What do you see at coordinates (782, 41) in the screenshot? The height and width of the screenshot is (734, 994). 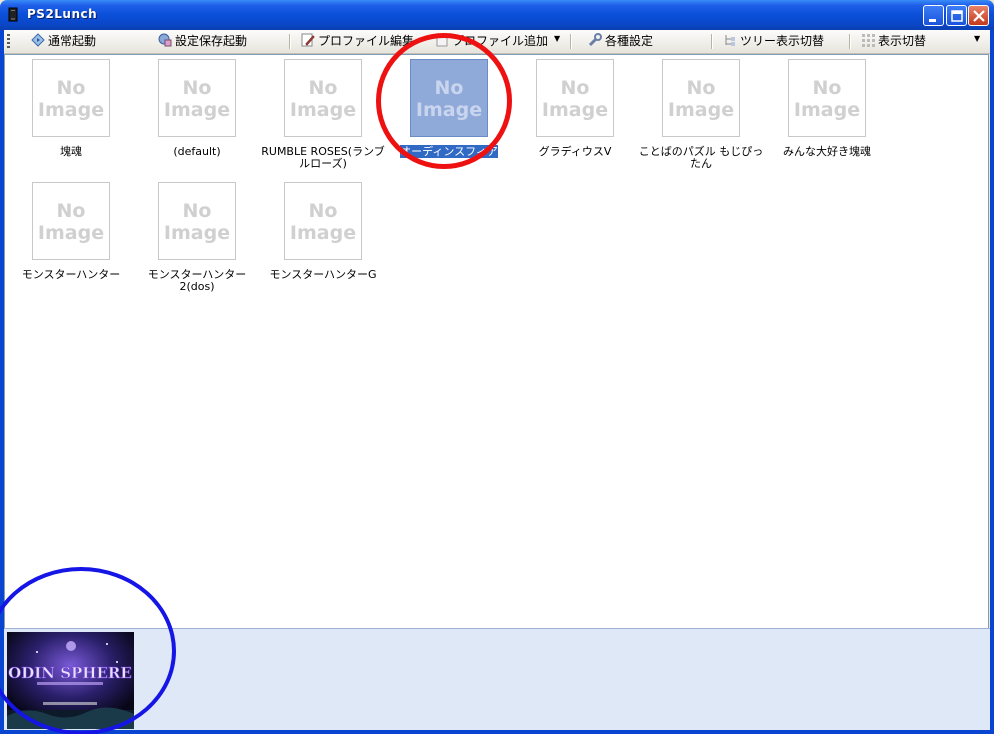 I see `tree-view-toggle-label: ツリー表示切替` at bounding box center [782, 41].